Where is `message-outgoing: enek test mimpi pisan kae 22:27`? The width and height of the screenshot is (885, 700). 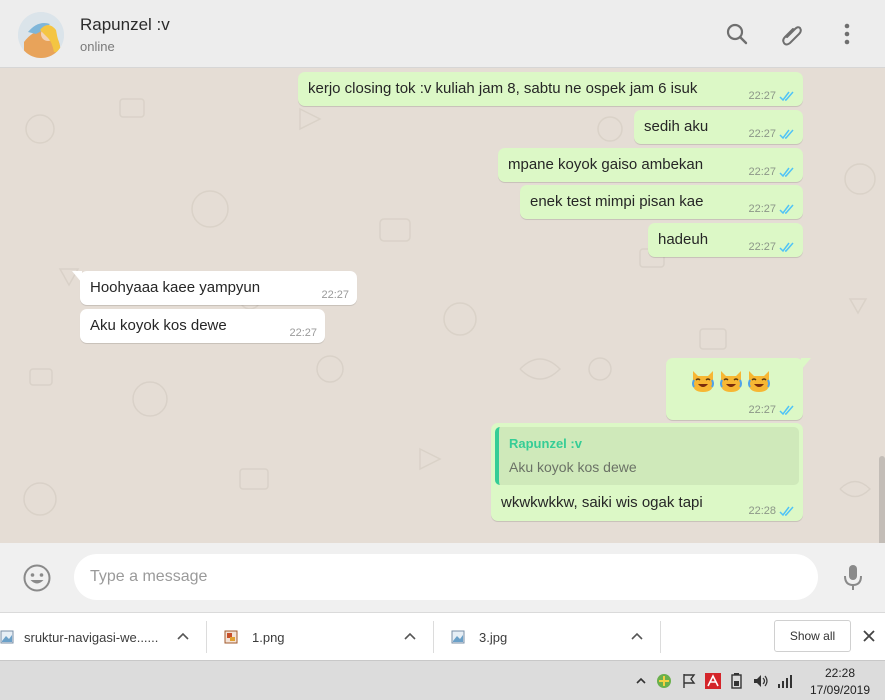 message-outgoing: enek test mimpi pisan kae 22:27 is located at coordinates (661, 202).